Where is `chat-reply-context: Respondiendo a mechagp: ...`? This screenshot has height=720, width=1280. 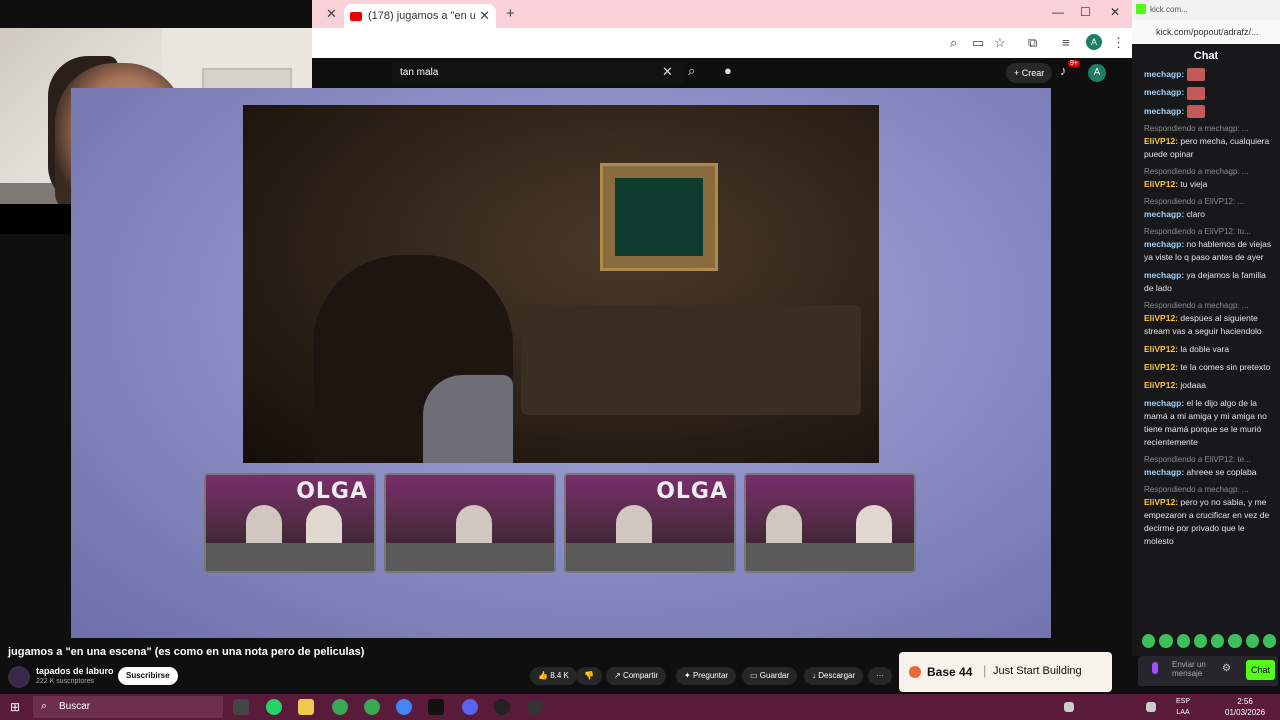 chat-reply-context: Respondiendo a mechagp: ... is located at coordinates (1196, 128).